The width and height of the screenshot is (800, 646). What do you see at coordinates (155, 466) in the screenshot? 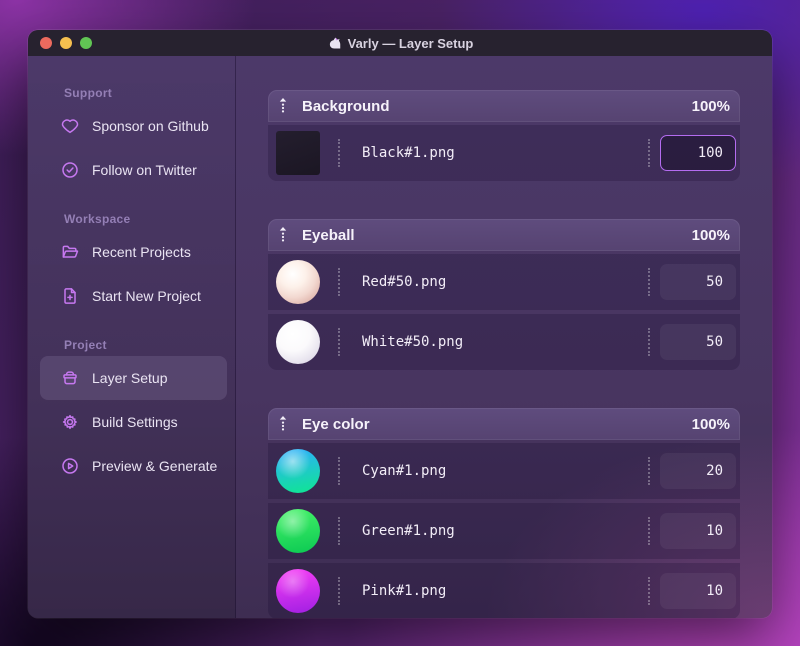
I see `sidebar-item-label: Preview & Generate` at bounding box center [155, 466].